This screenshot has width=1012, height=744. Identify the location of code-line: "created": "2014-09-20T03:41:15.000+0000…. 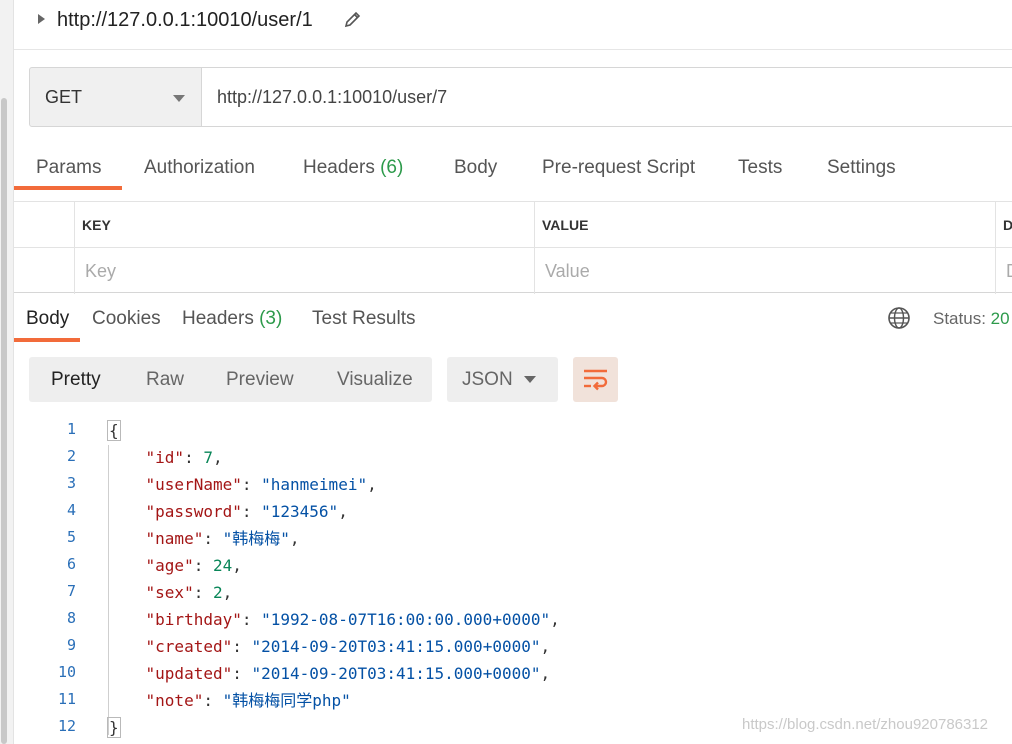
(348, 646).